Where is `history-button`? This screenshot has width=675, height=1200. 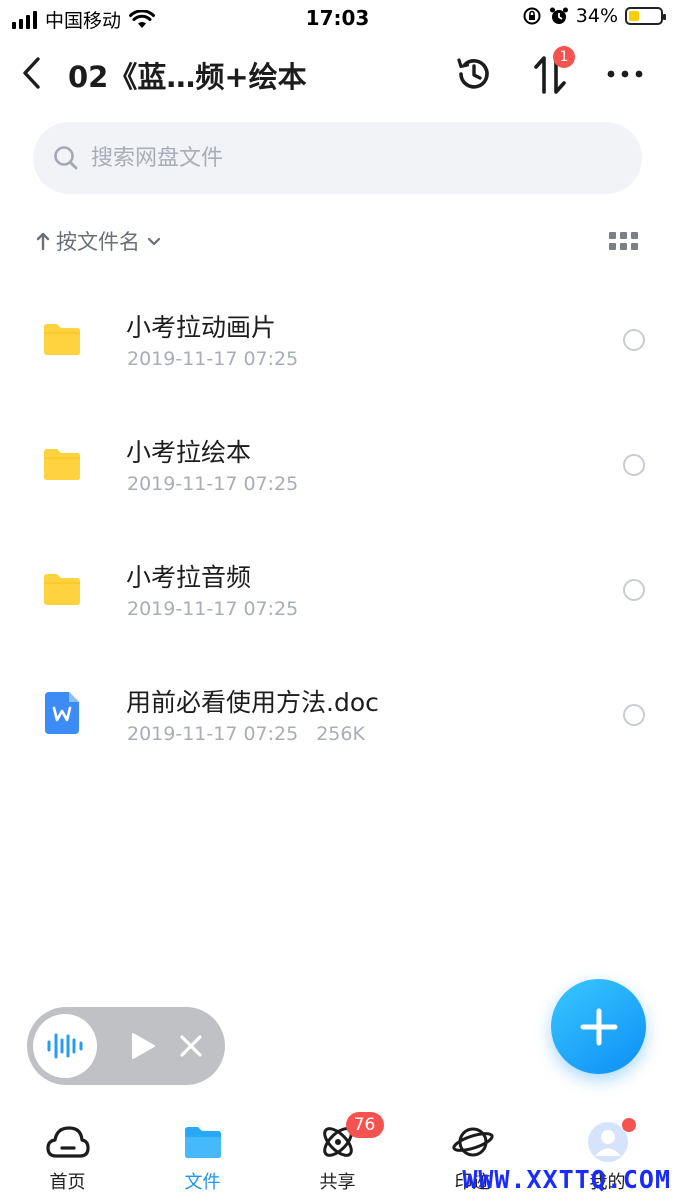 history-button is located at coordinates (474, 74).